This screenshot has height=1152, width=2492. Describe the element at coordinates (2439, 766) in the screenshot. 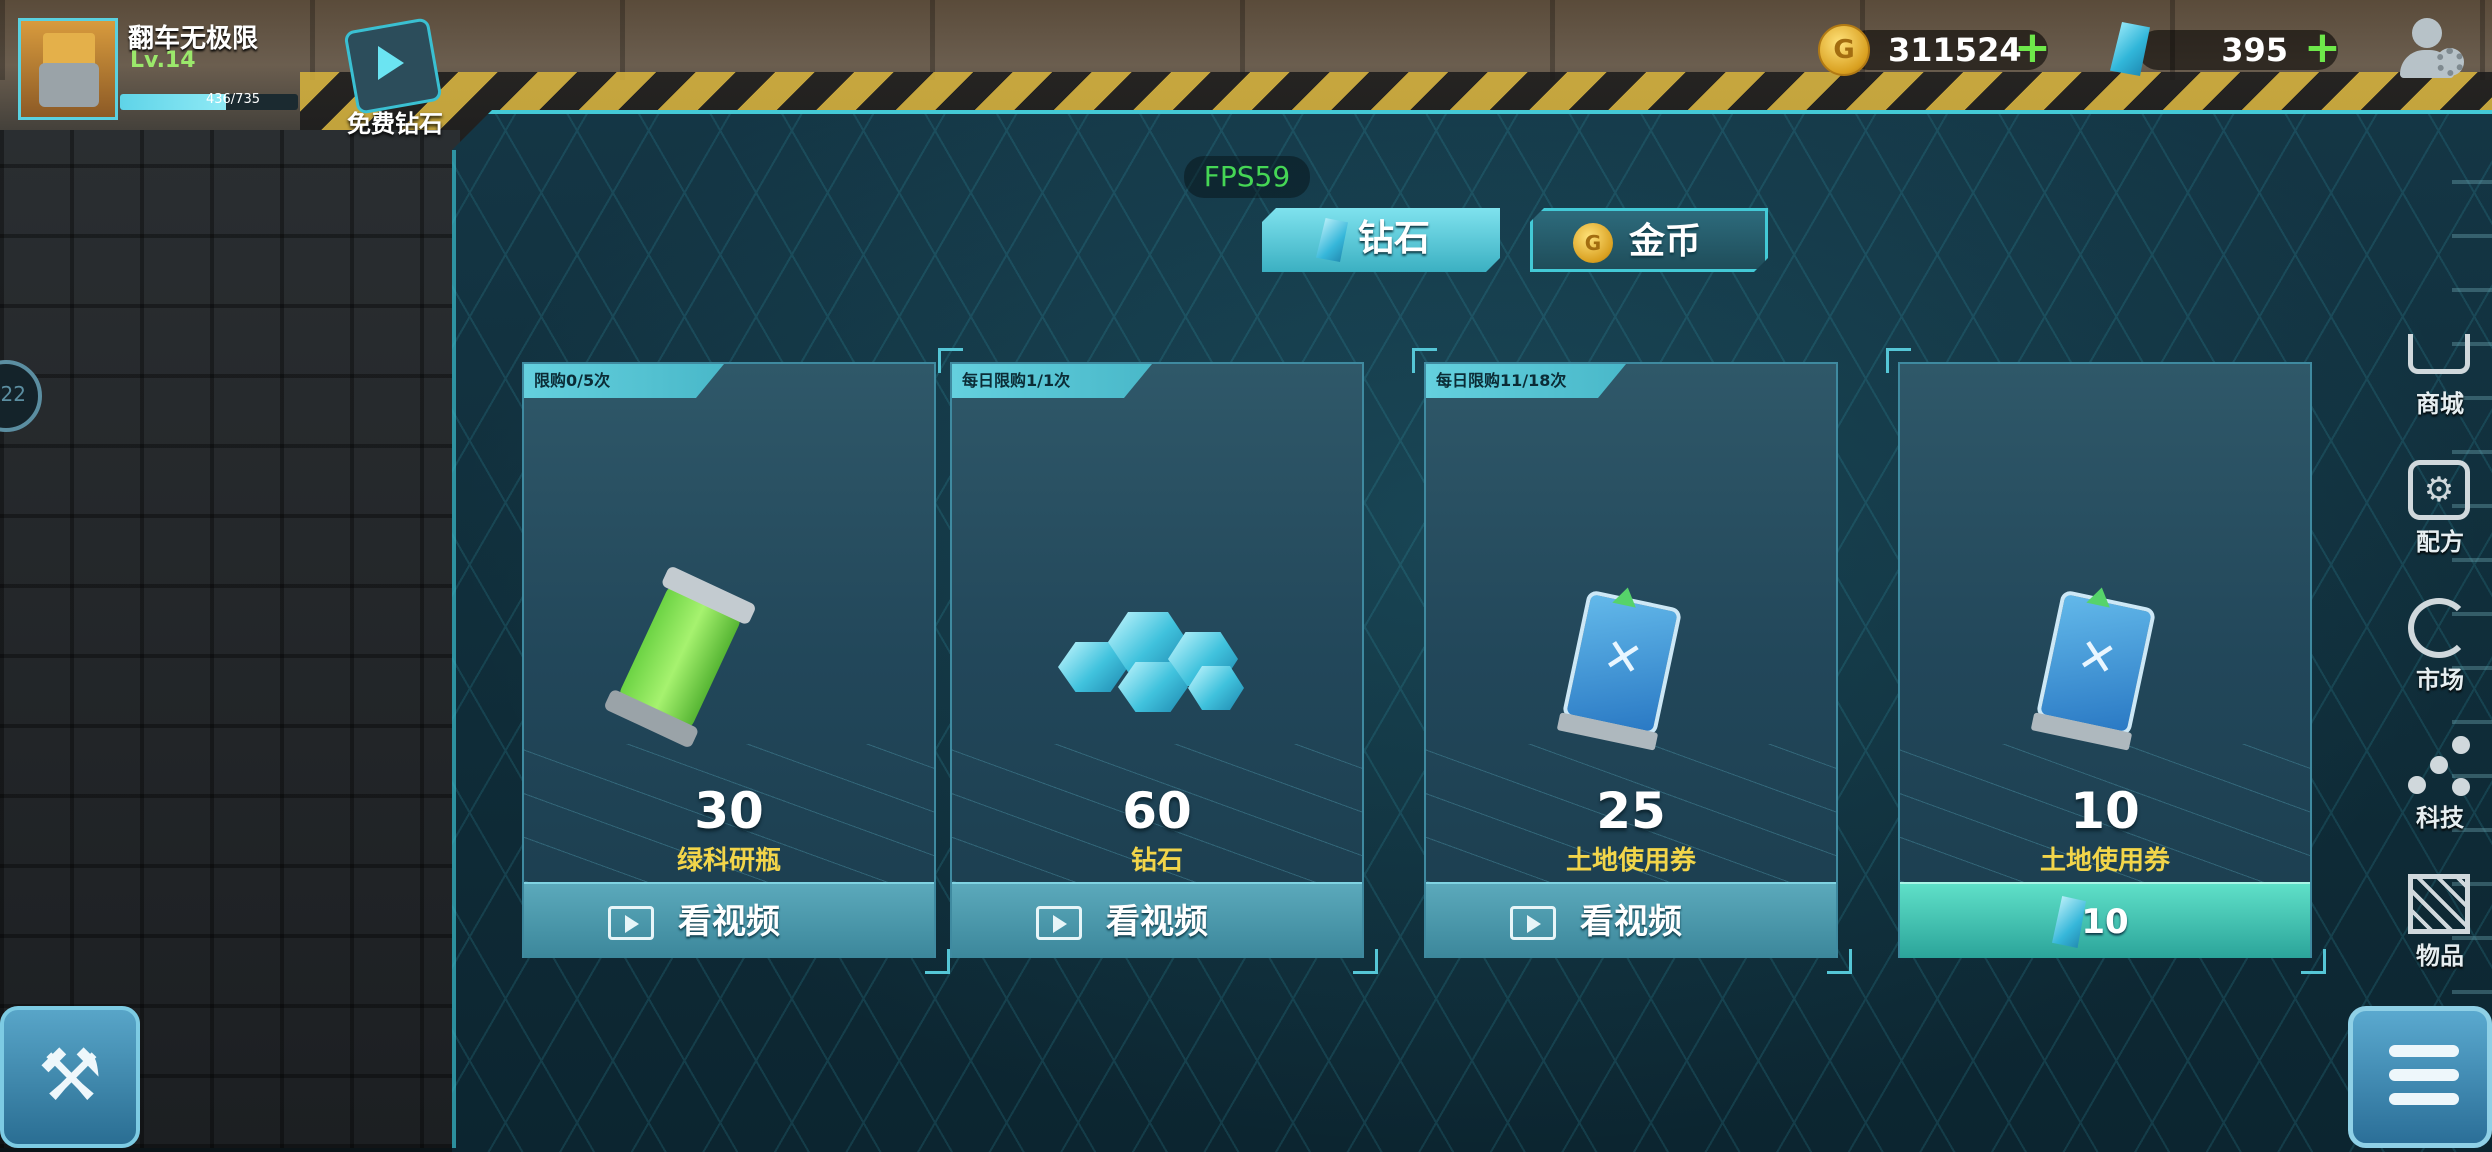

I see `tech-nodes-icon` at that location.